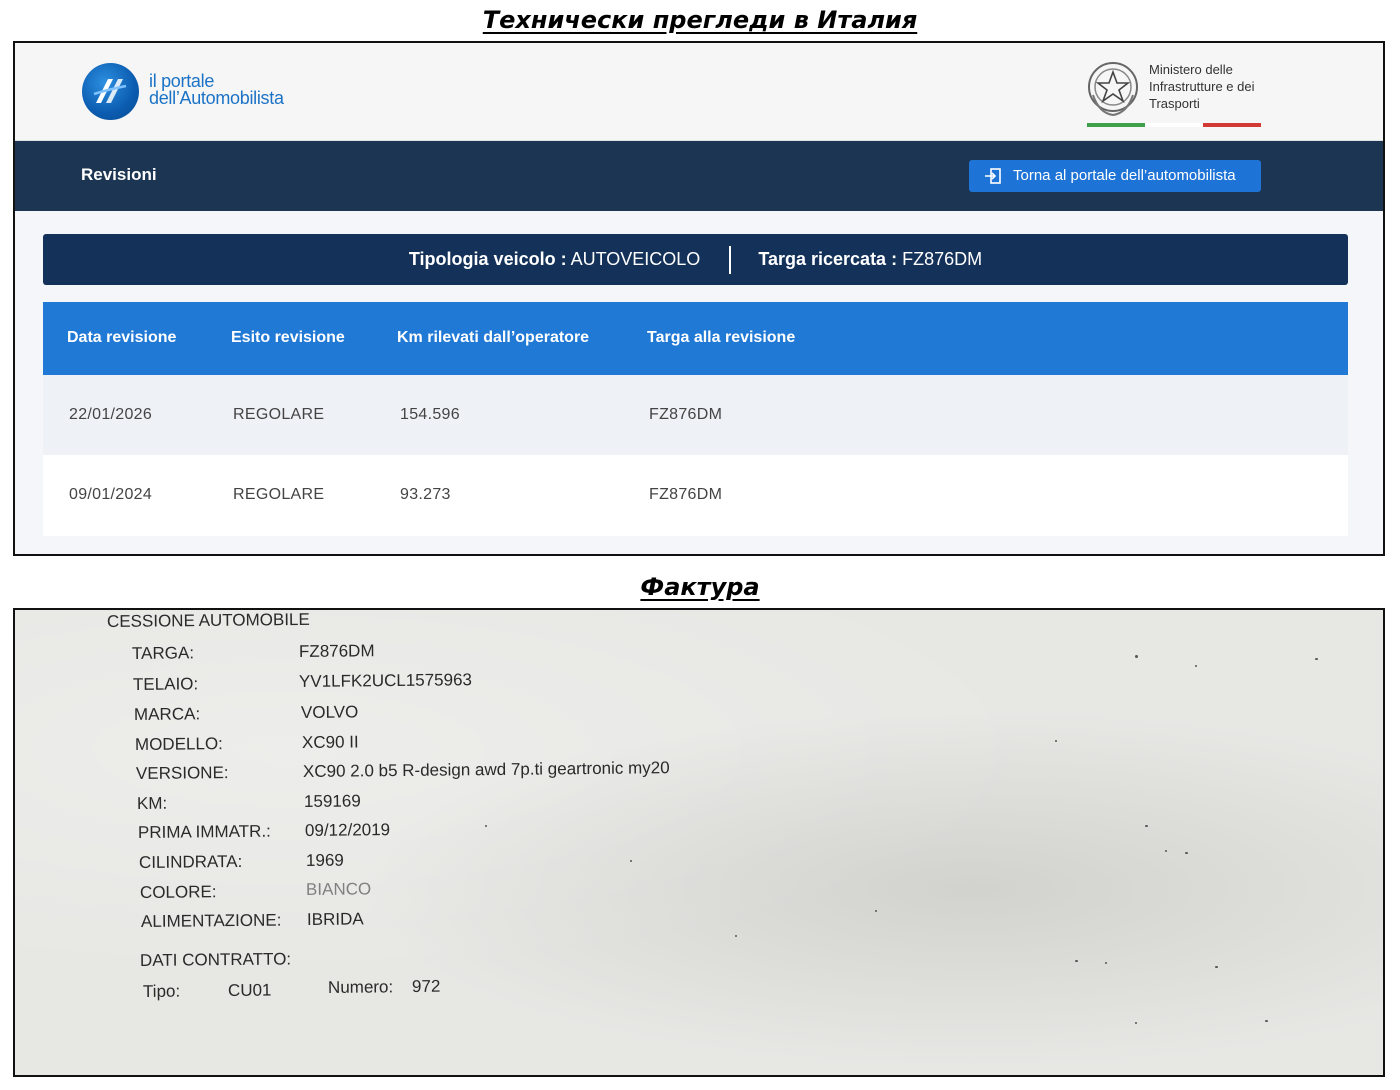  I want to click on back-to-portal-button: Torna al portale dell’automobilista, so click(1115, 176).